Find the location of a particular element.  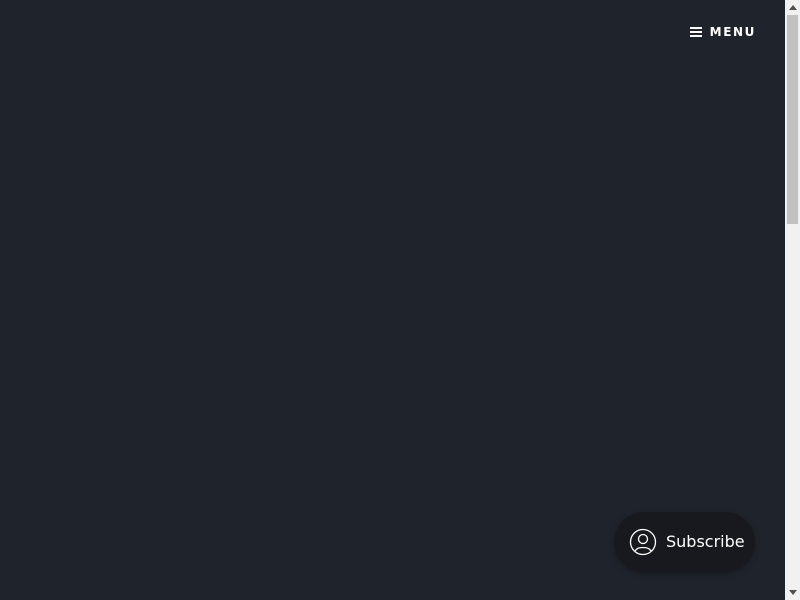

scroll-down-icon is located at coordinates (792, 592).